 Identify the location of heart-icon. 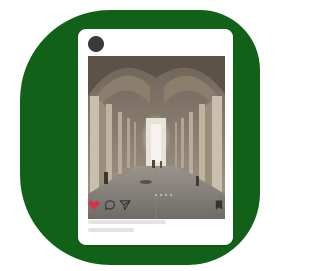
(94, 205).